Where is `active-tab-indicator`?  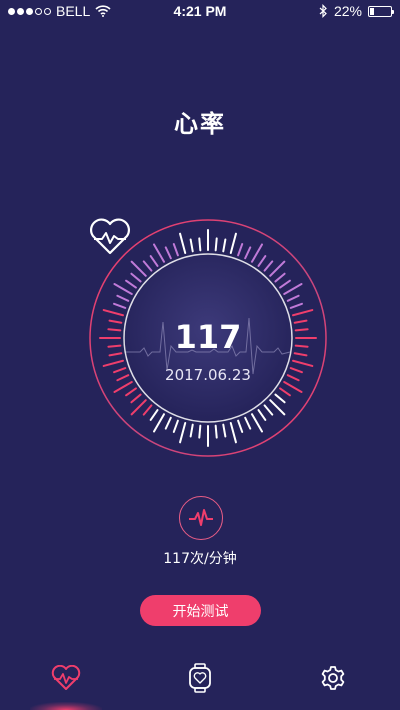 active-tab-indicator is located at coordinates (66, 706).